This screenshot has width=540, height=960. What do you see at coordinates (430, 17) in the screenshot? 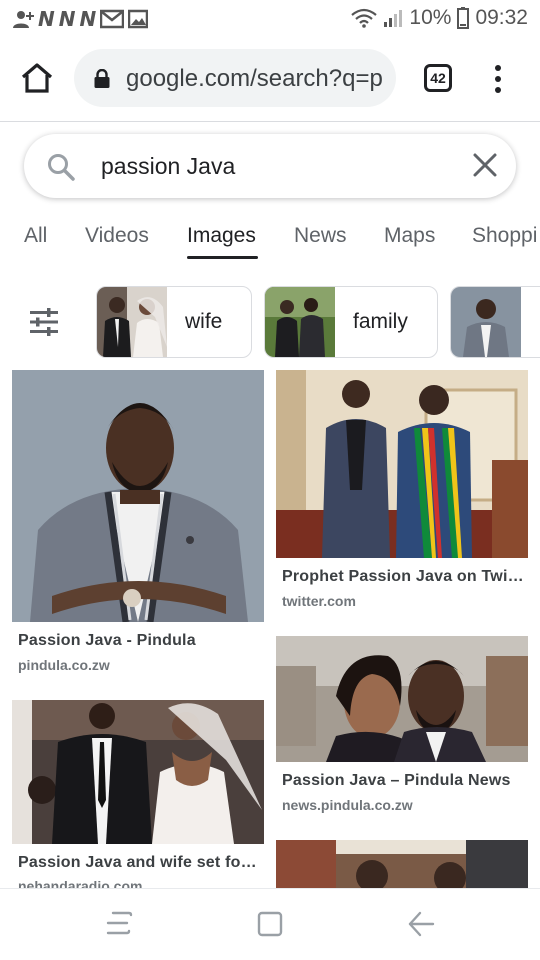
I see `battery-percentage: 10%` at bounding box center [430, 17].